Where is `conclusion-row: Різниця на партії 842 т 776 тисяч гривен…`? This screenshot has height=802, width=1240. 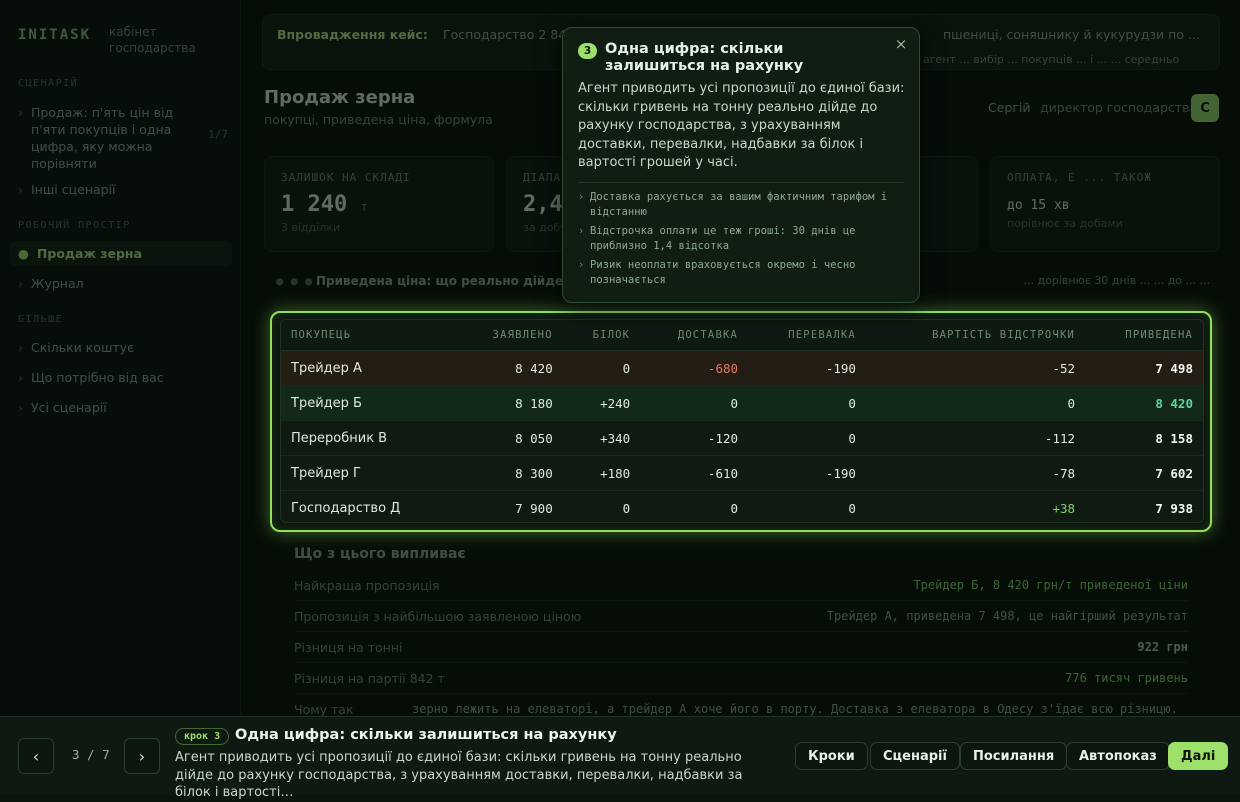 conclusion-row: Різниця на партії 842 т 776 тисяч гривен… is located at coordinates (741, 679).